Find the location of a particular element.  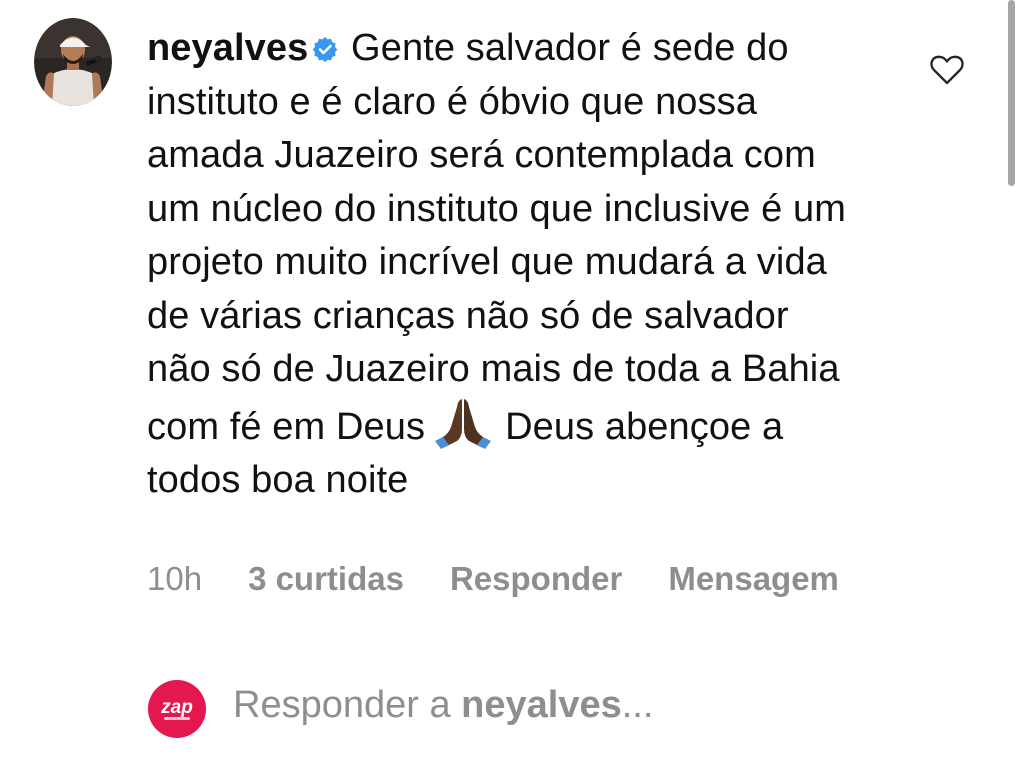

avatar-photo is located at coordinates (73, 62).